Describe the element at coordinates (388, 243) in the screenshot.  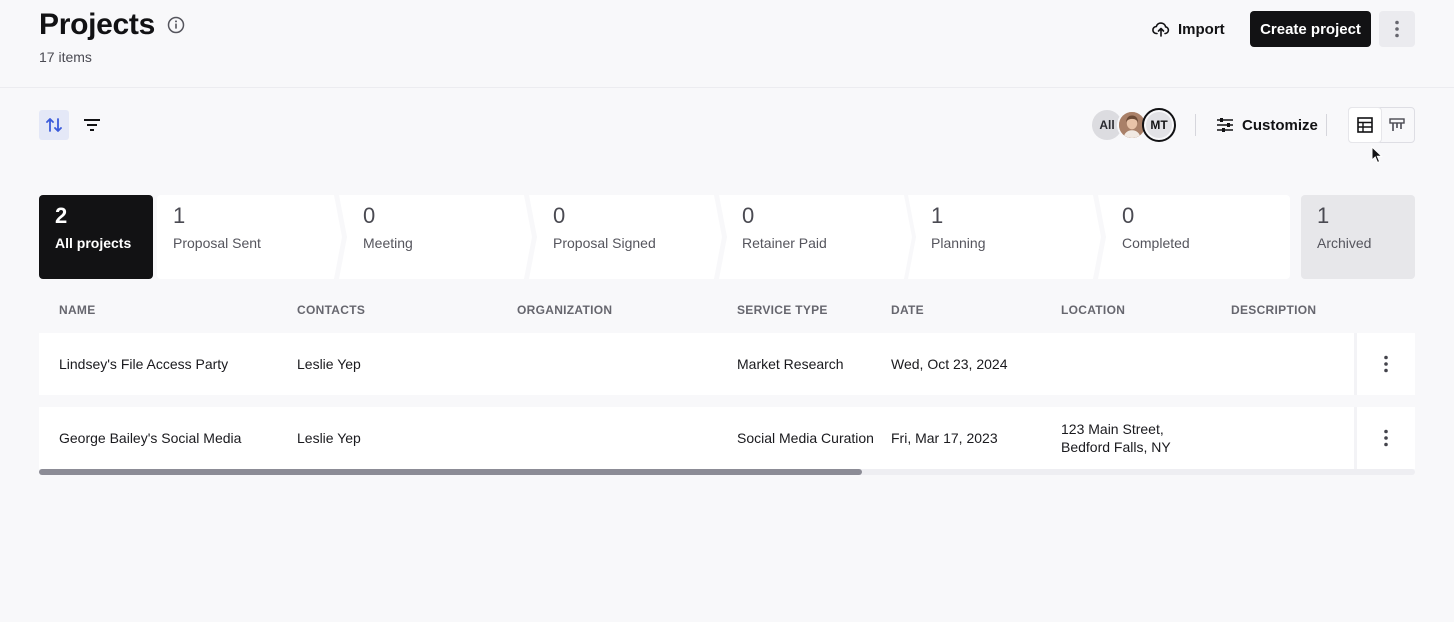
I see `stage-label: Meeting` at that location.